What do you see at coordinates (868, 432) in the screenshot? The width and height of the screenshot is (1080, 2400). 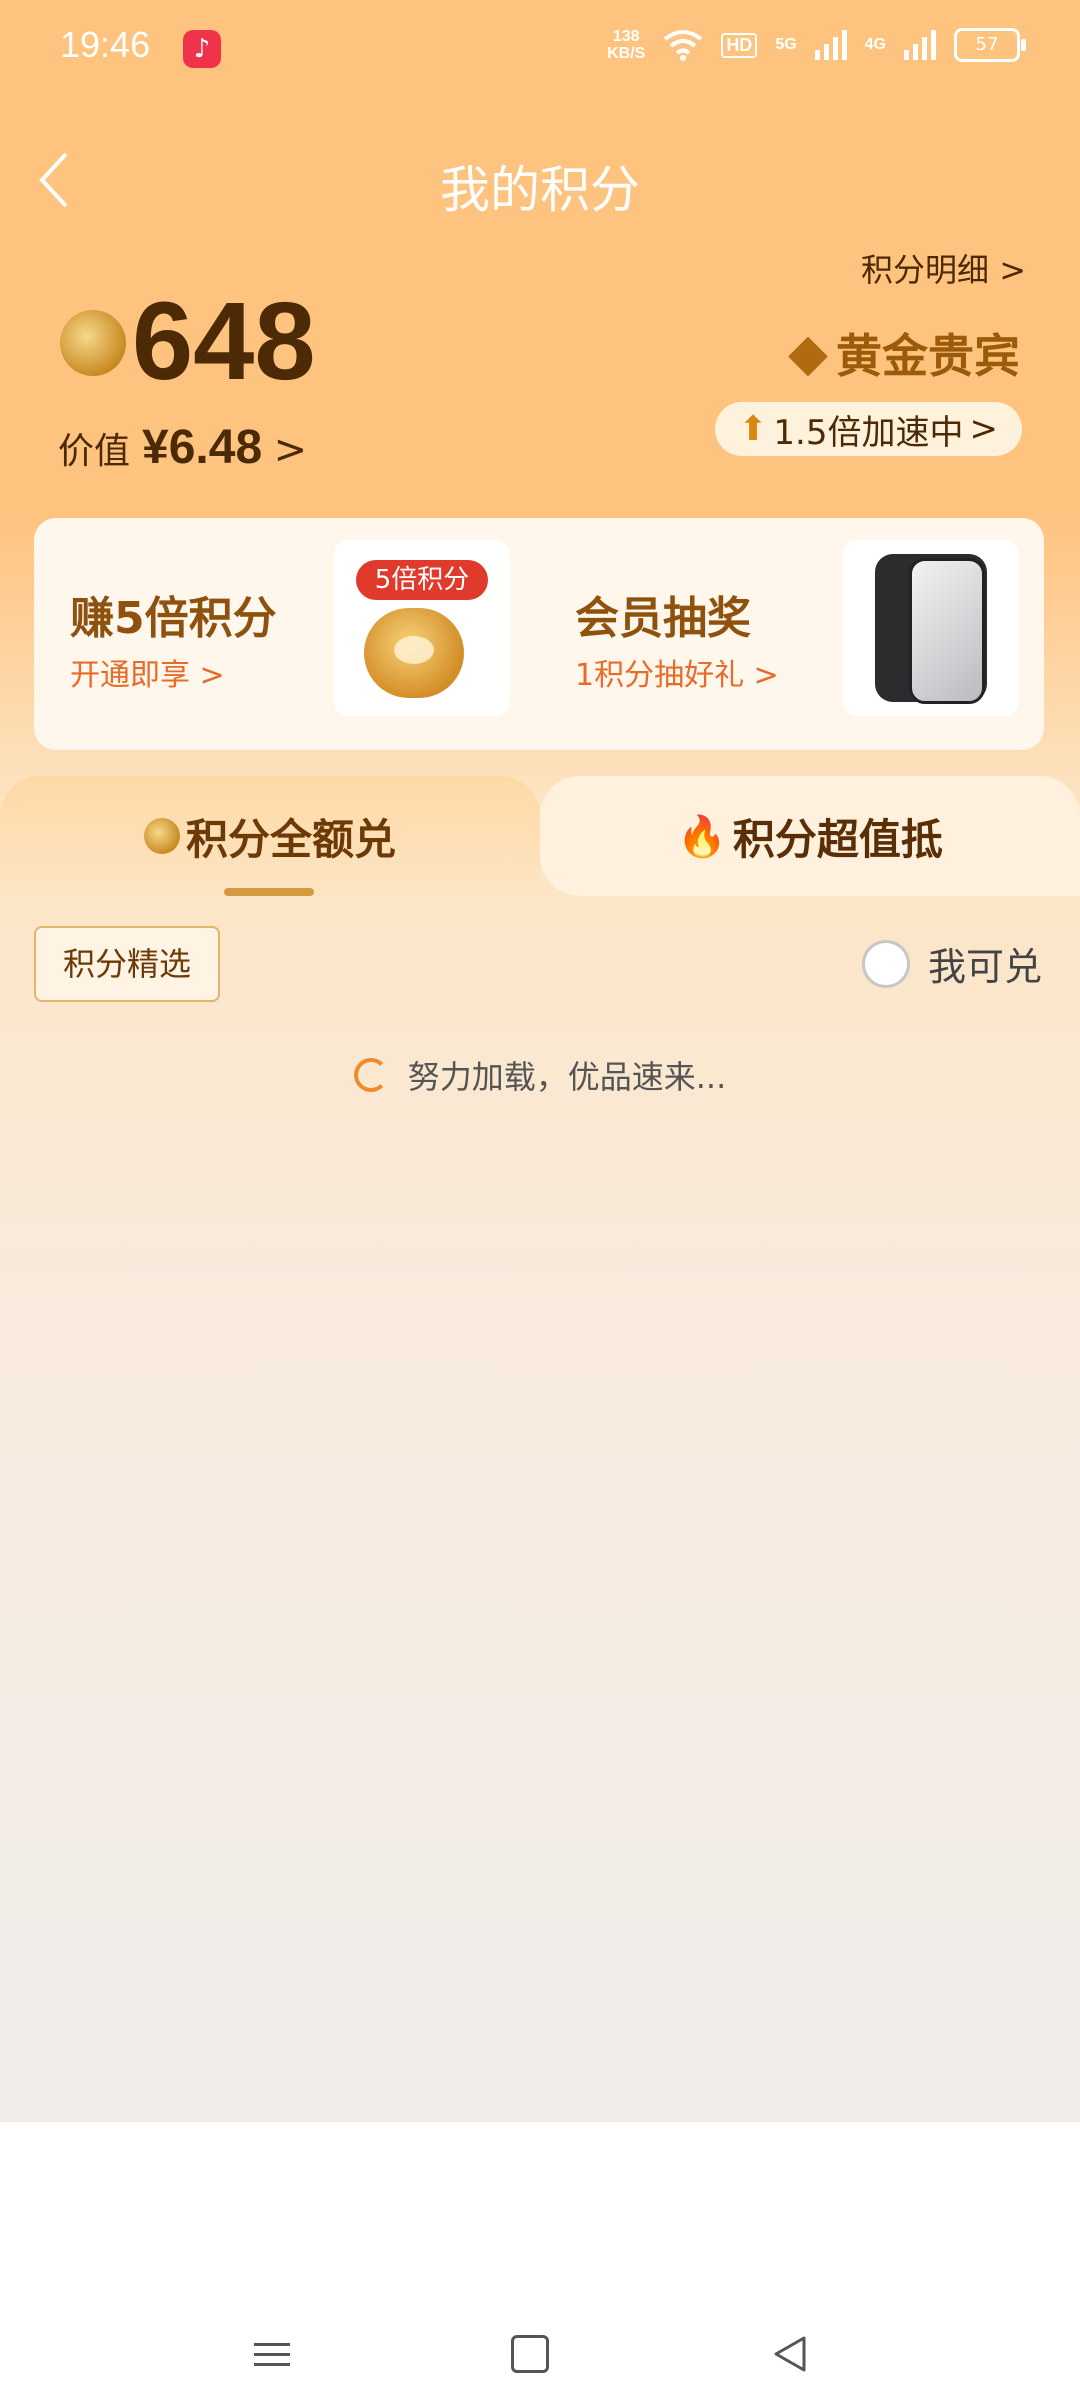 I see `speedup-text: 1.5倍加速中` at bounding box center [868, 432].